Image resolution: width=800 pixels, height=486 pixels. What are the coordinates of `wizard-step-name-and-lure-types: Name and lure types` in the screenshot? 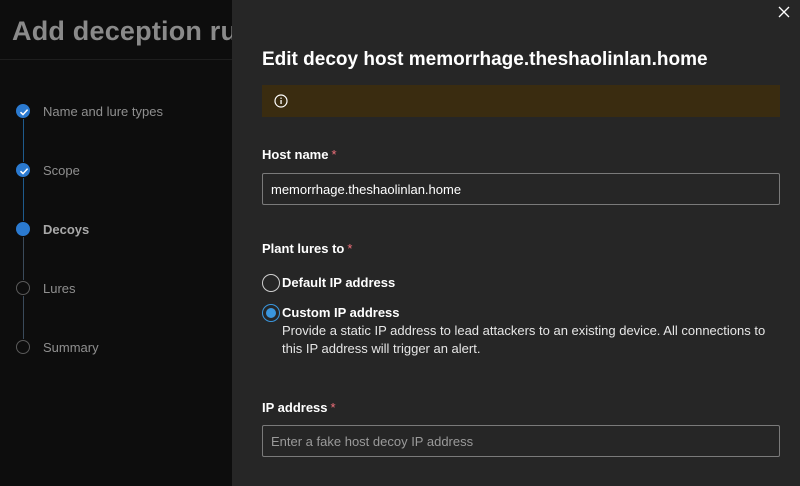 It's located at (89, 111).